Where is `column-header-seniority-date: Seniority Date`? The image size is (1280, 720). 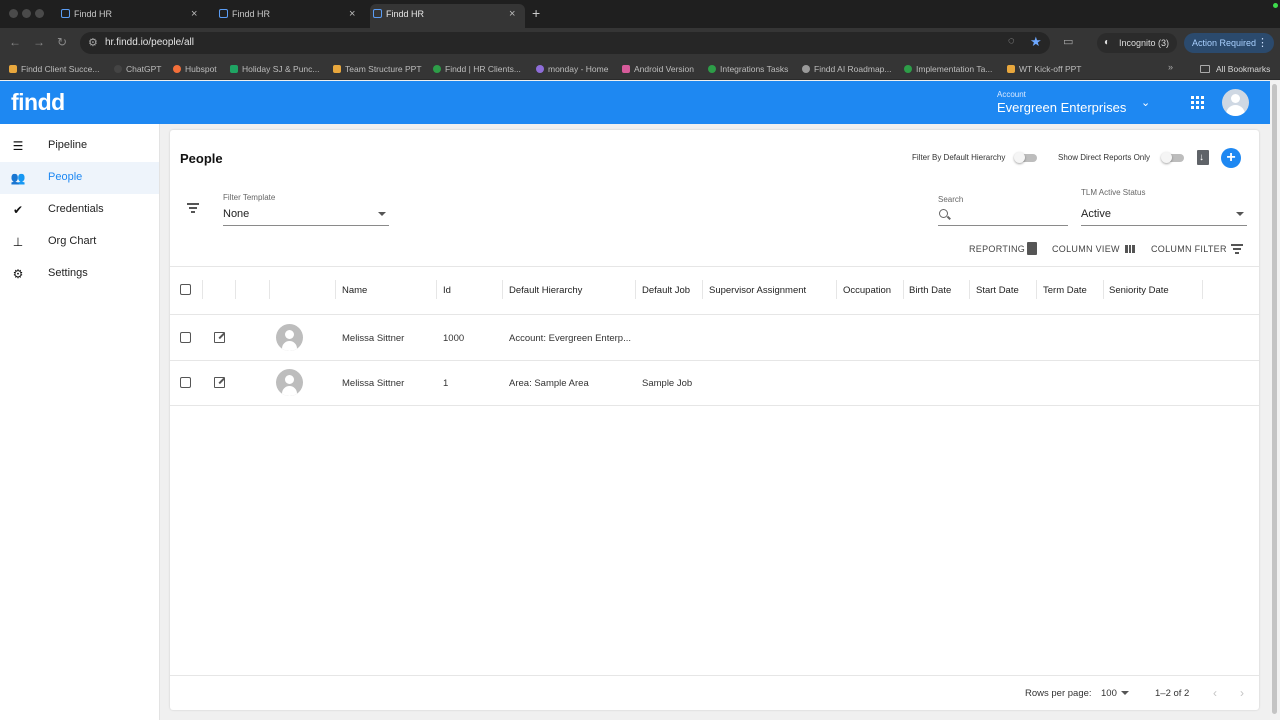 column-header-seniority-date: Seniority Date is located at coordinates (1139, 290).